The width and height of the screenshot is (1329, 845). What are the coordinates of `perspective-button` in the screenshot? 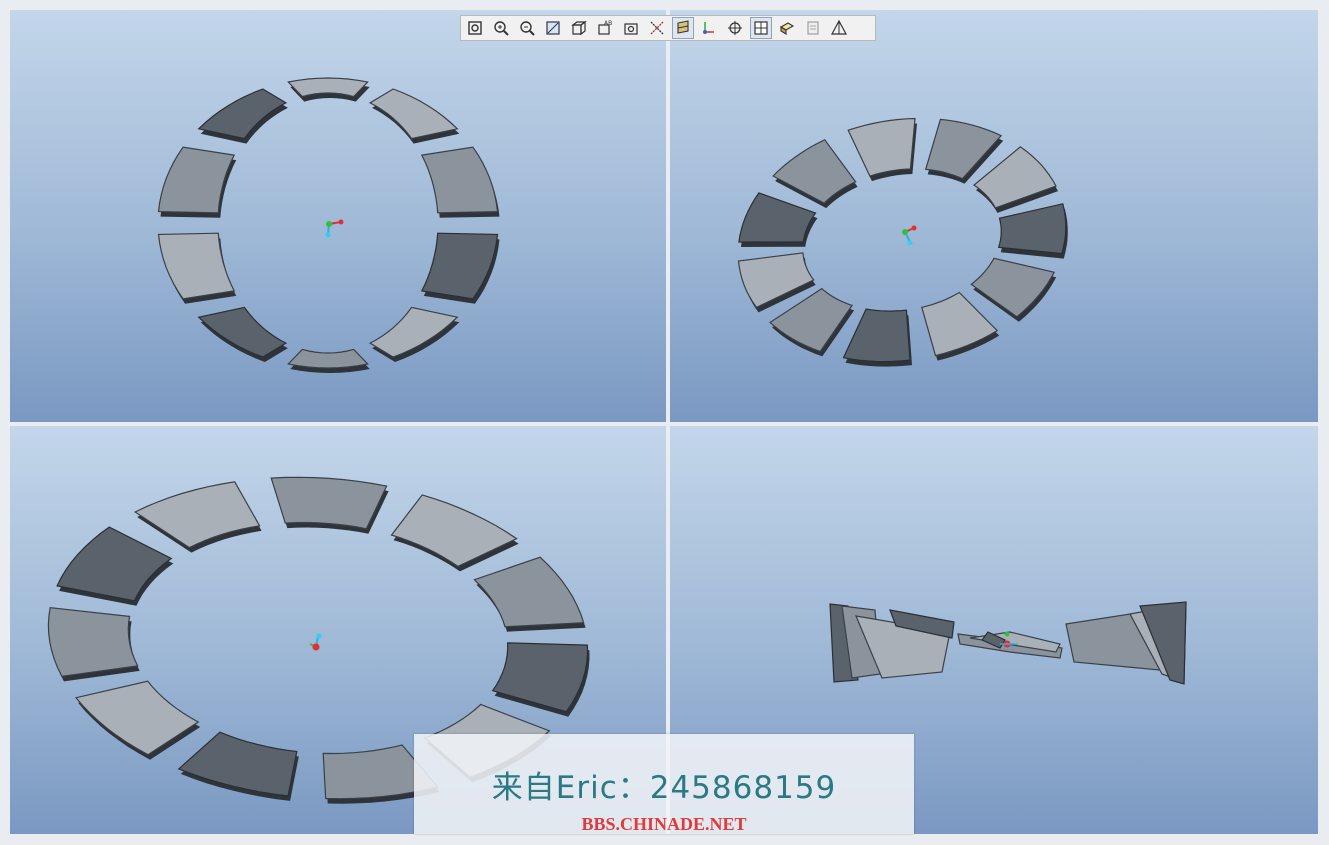 It's located at (839, 28).